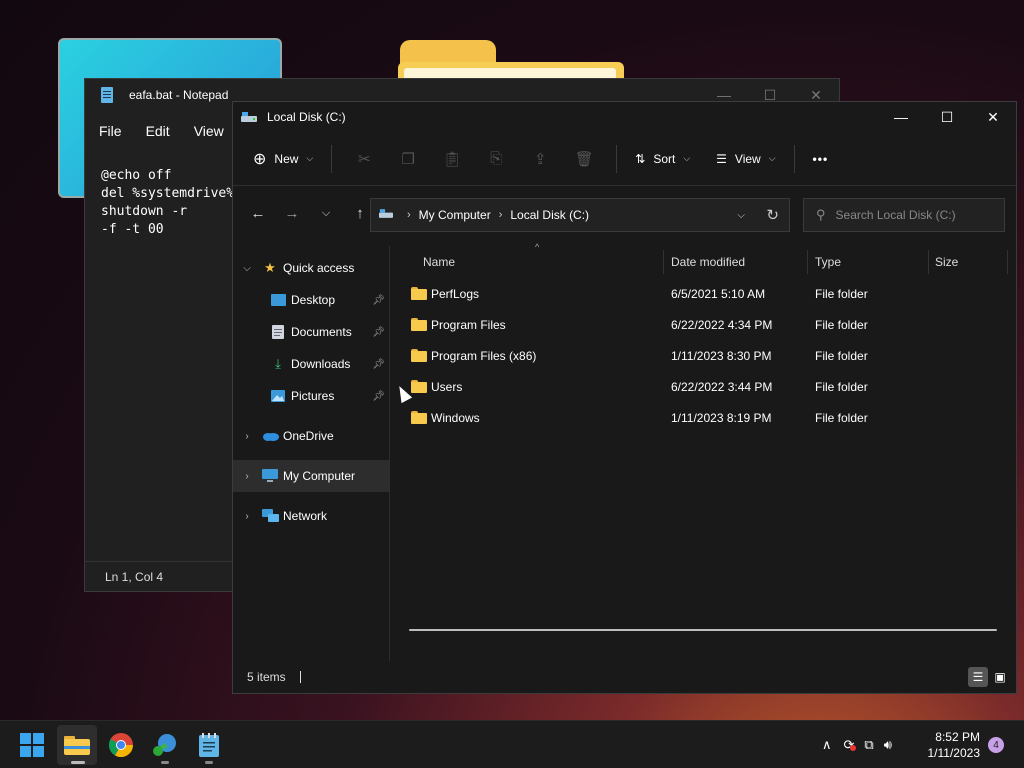 The image size is (1024, 768). What do you see at coordinates (408, 159) in the screenshot?
I see `copy-icon: ❐` at bounding box center [408, 159].